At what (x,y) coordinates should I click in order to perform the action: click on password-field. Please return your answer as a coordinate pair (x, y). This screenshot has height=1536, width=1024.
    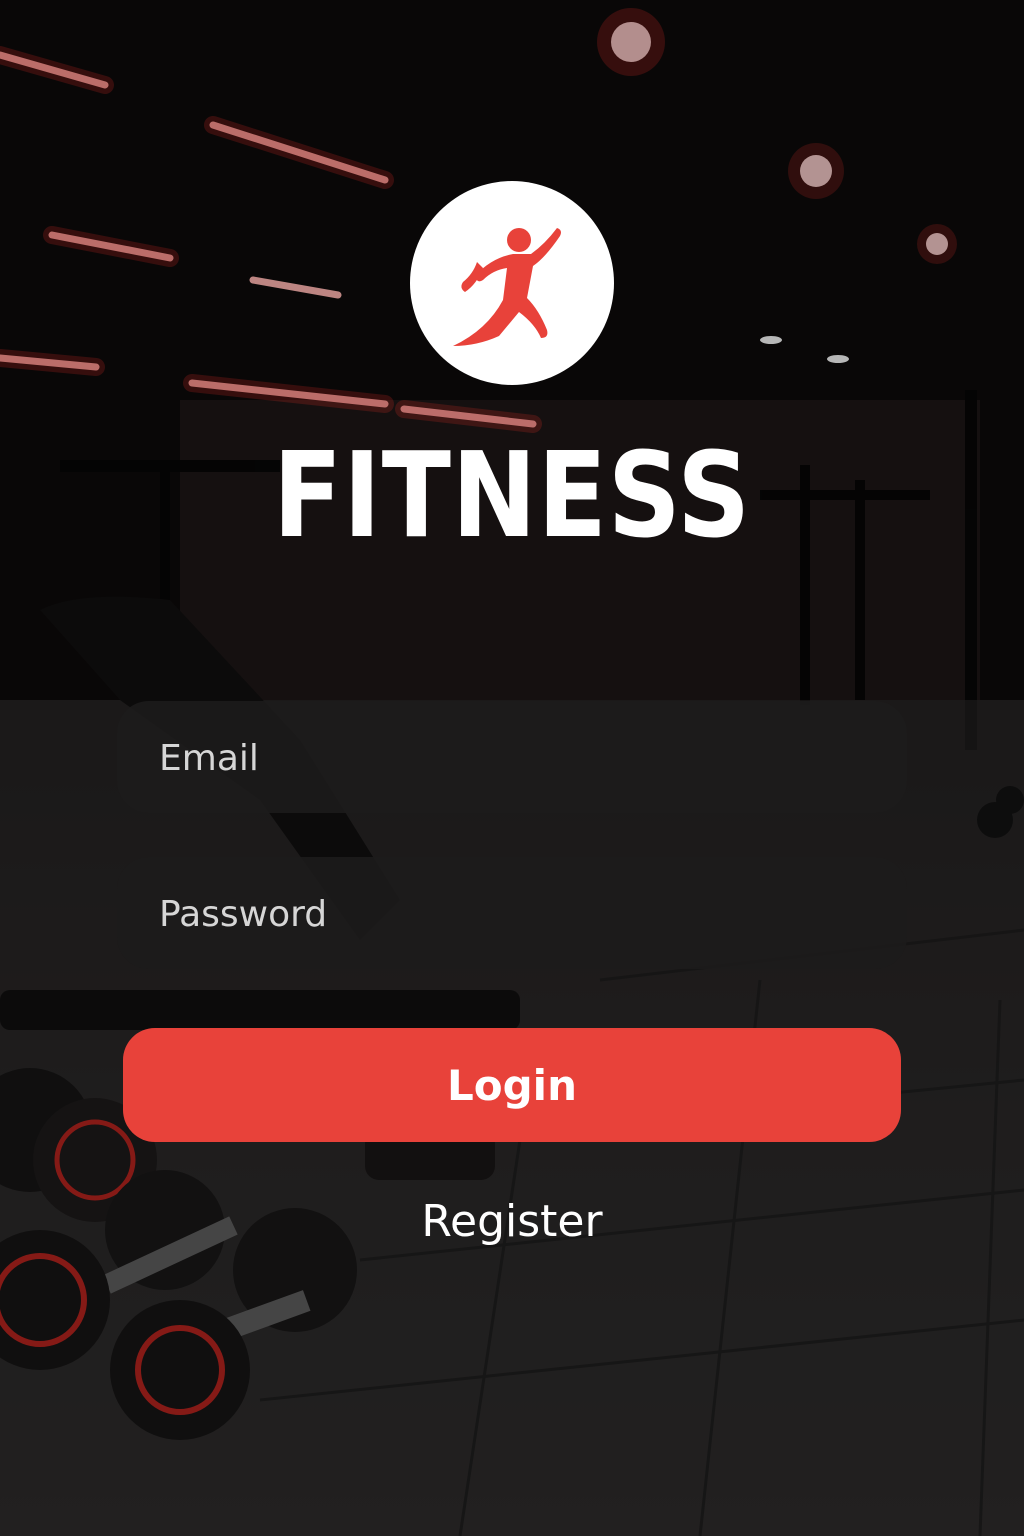
    Looking at the image, I should click on (514, 914).